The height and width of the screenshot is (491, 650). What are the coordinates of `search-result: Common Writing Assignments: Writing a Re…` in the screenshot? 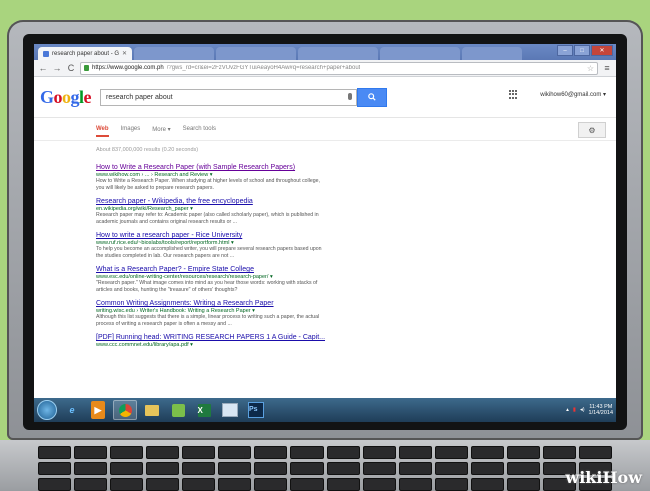 It's located at (211, 314).